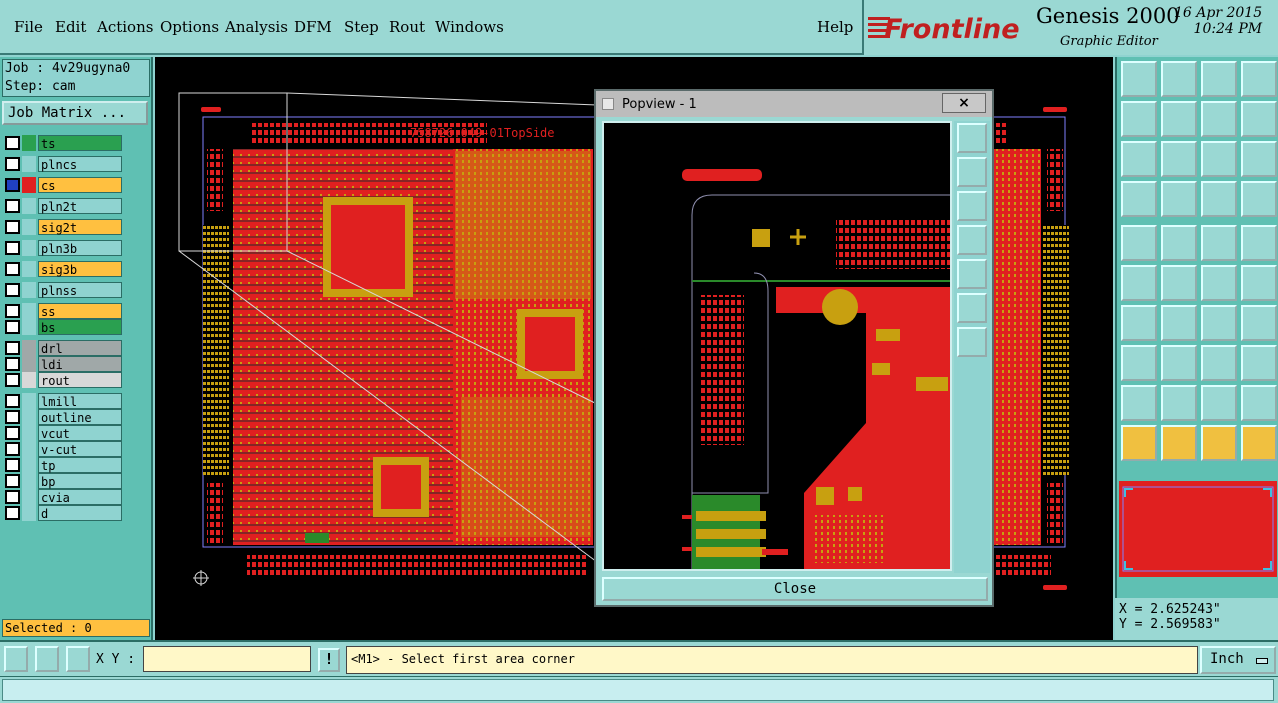 Image resolution: width=1278 pixels, height=703 pixels. I want to click on pv-pan-up-button, so click(972, 172).